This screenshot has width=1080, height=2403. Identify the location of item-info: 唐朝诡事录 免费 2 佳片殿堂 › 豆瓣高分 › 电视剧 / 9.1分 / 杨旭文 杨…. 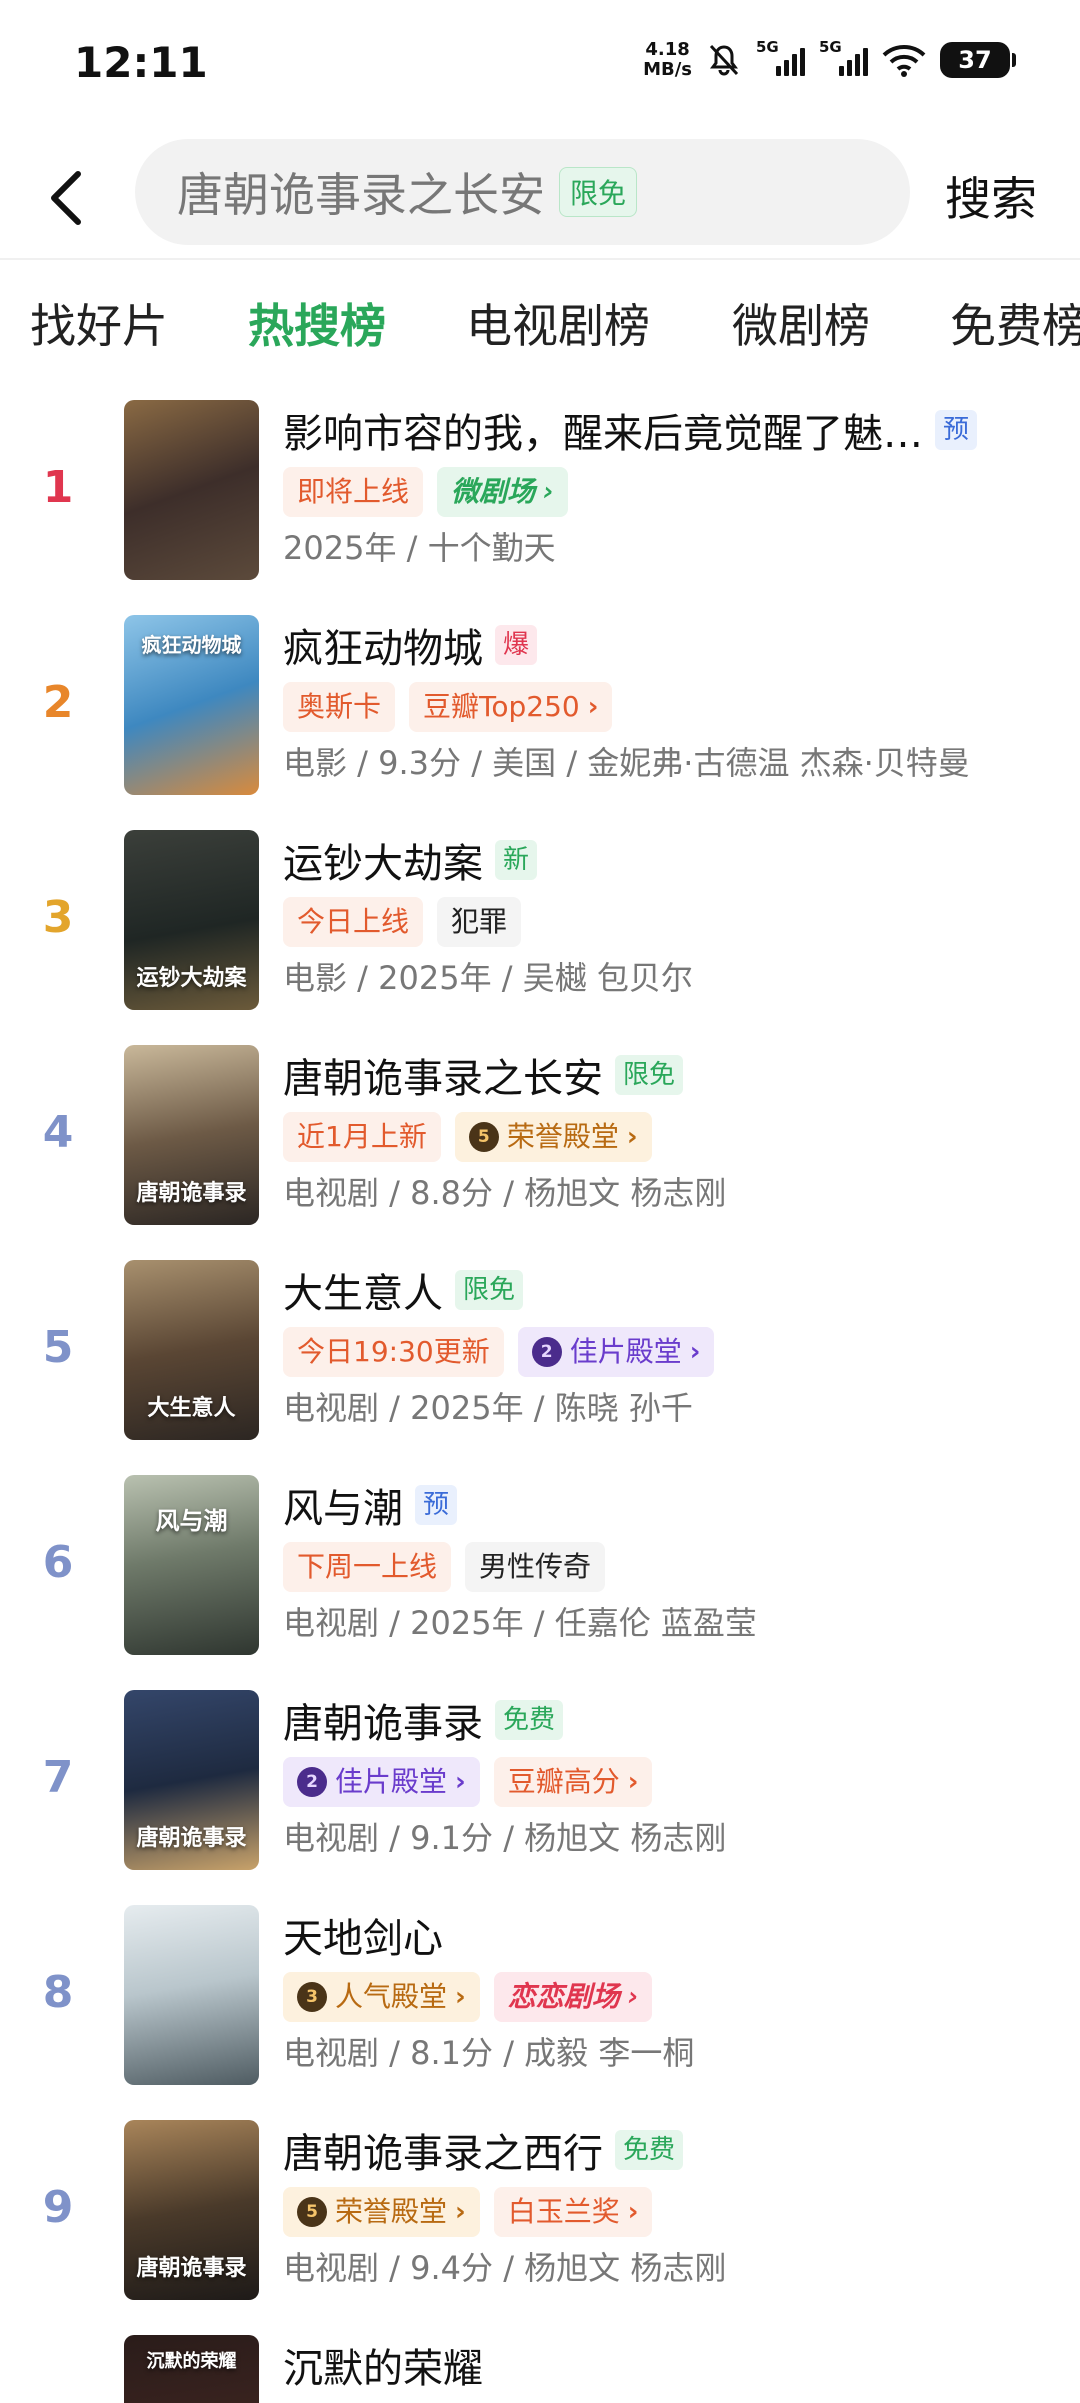
(673, 1777).